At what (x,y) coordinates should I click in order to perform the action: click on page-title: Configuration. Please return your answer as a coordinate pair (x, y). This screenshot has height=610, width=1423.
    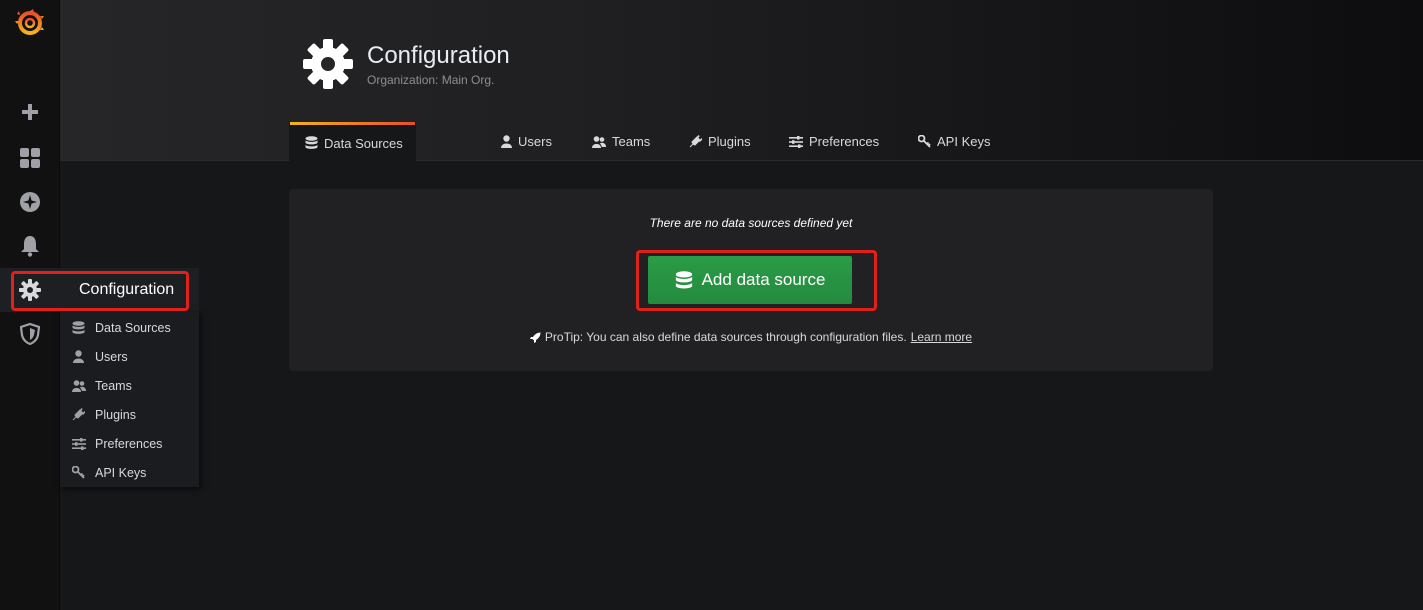
    Looking at the image, I should click on (438, 55).